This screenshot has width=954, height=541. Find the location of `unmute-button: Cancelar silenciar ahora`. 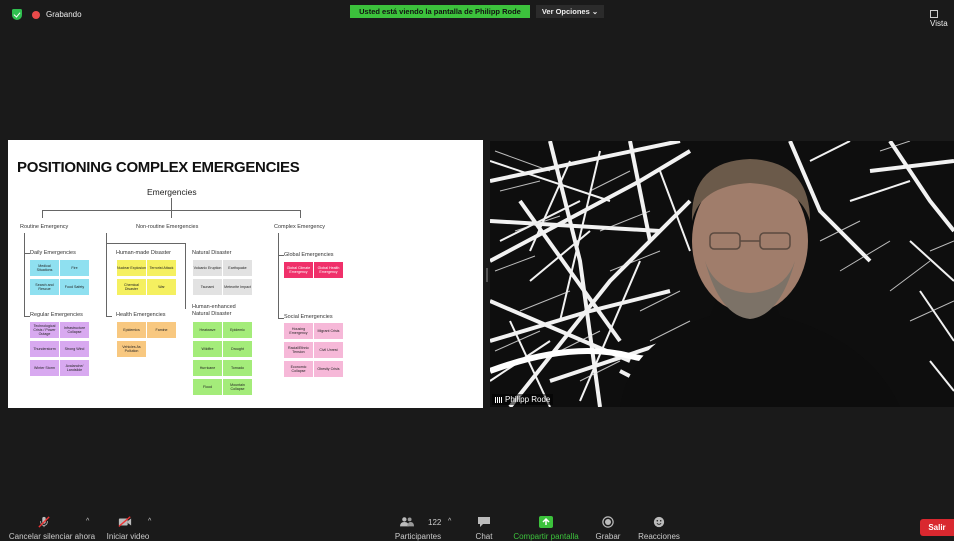

unmute-button: Cancelar silenciar ahora is located at coordinates (52, 524).